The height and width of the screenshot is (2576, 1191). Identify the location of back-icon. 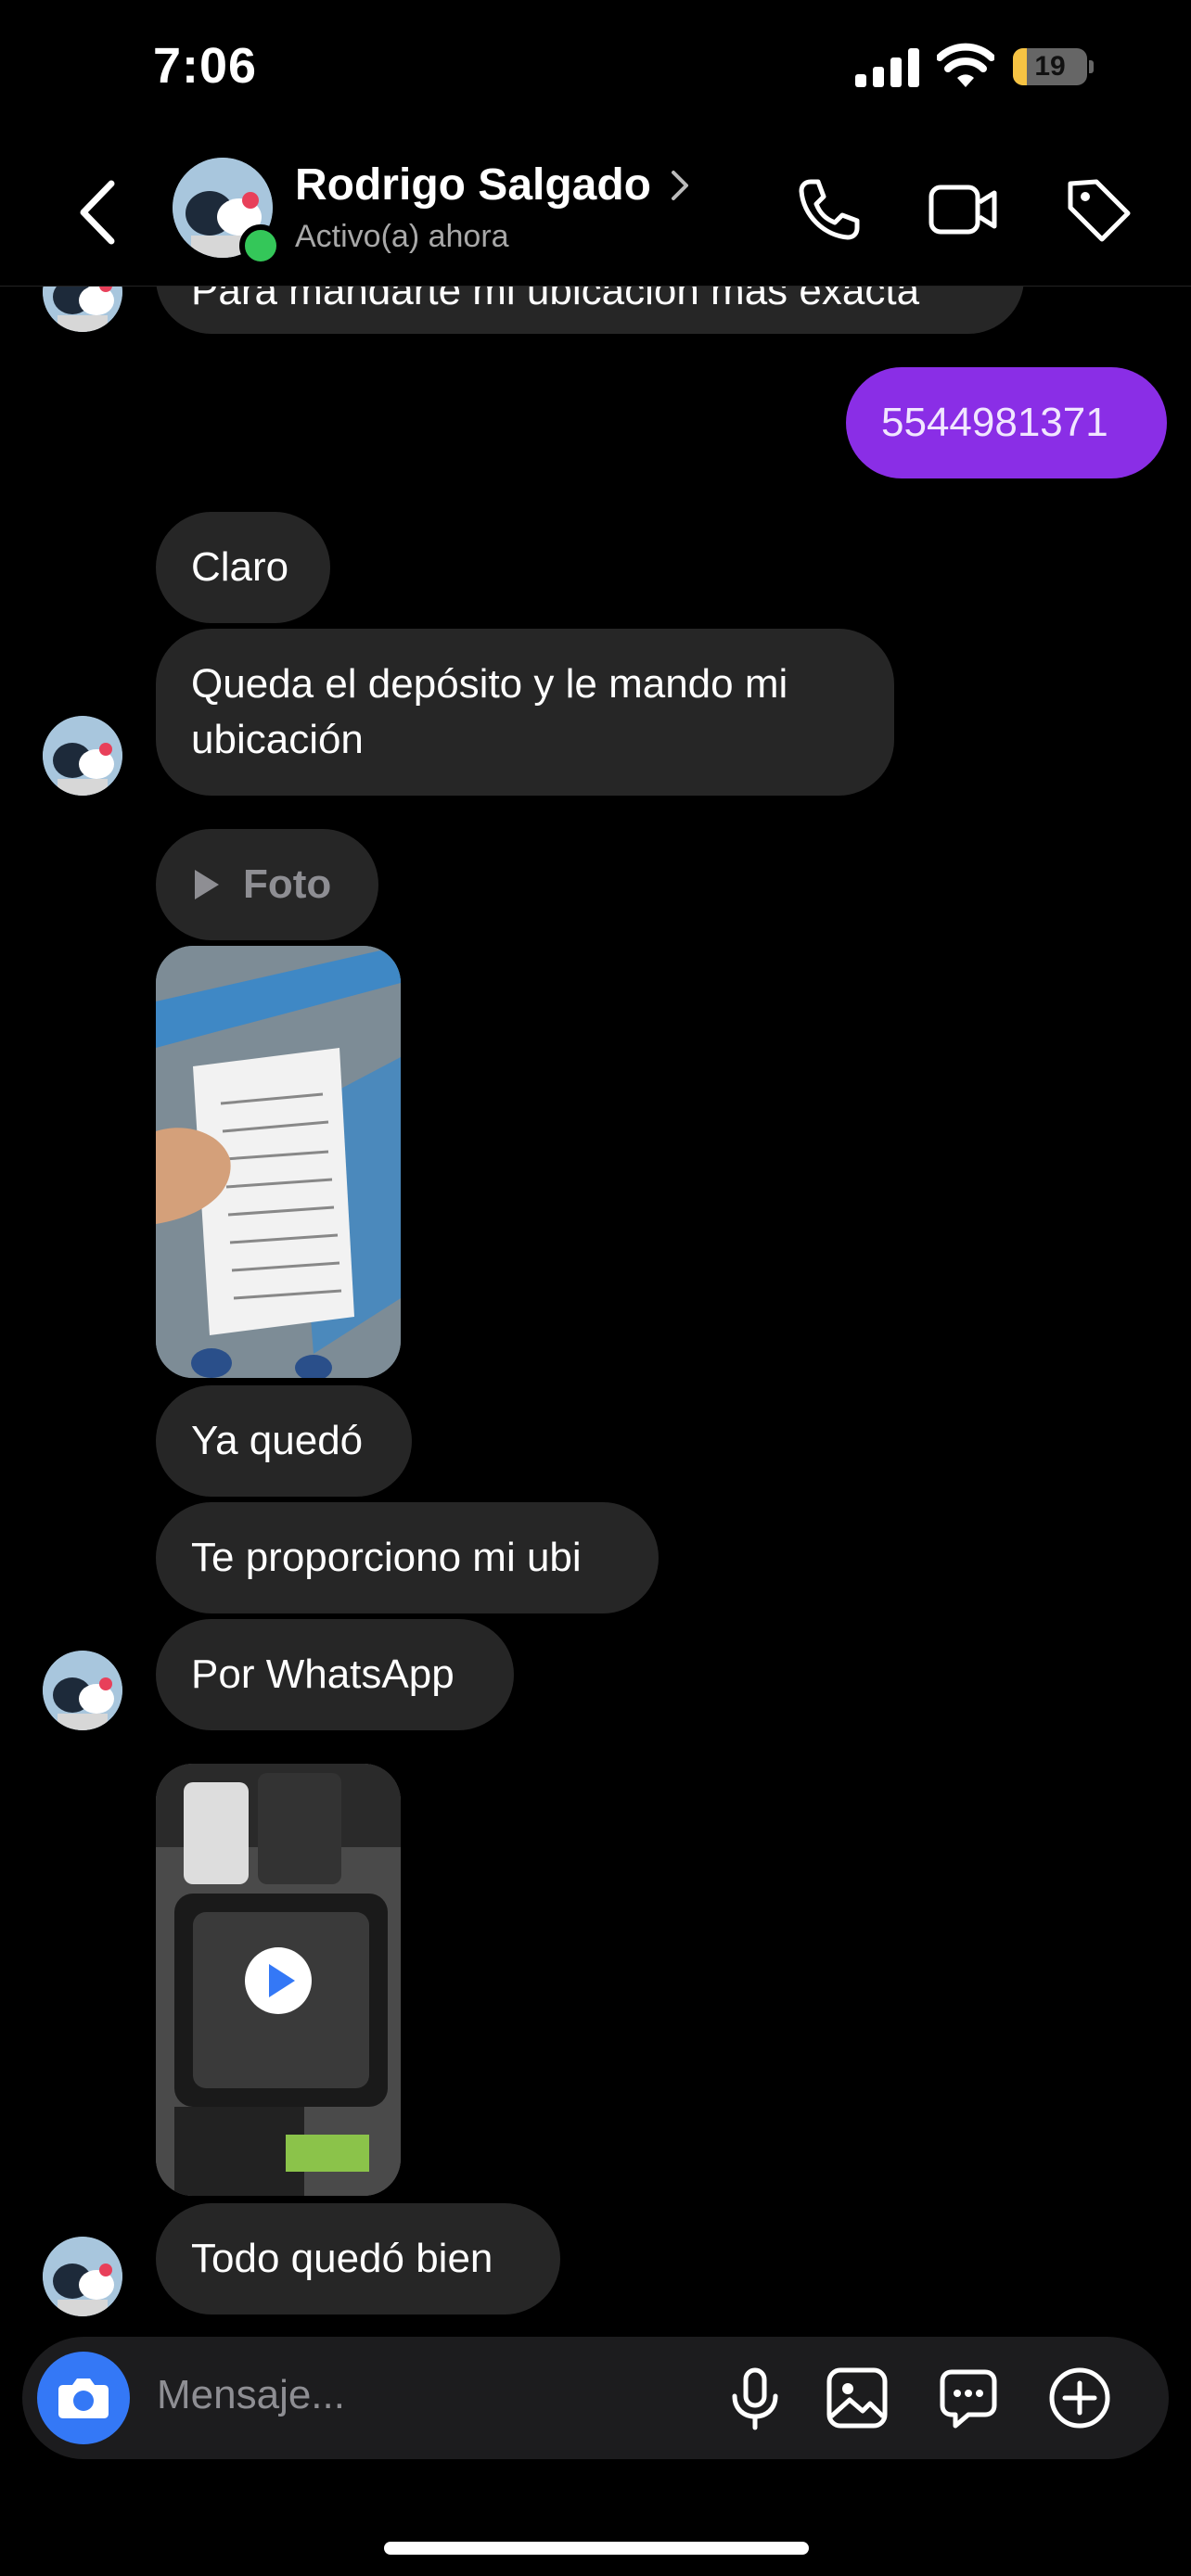
(97, 212).